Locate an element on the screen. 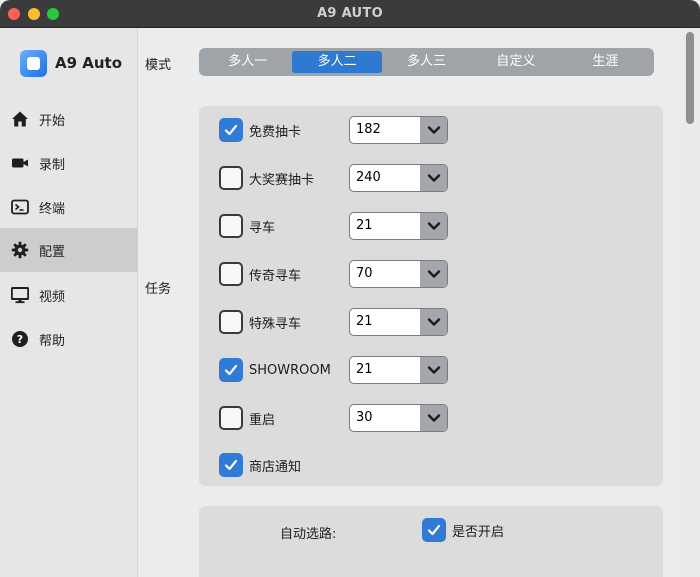 The height and width of the screenshot is (577, 700). task-label: 任务 is located at coordinates (158, 289).